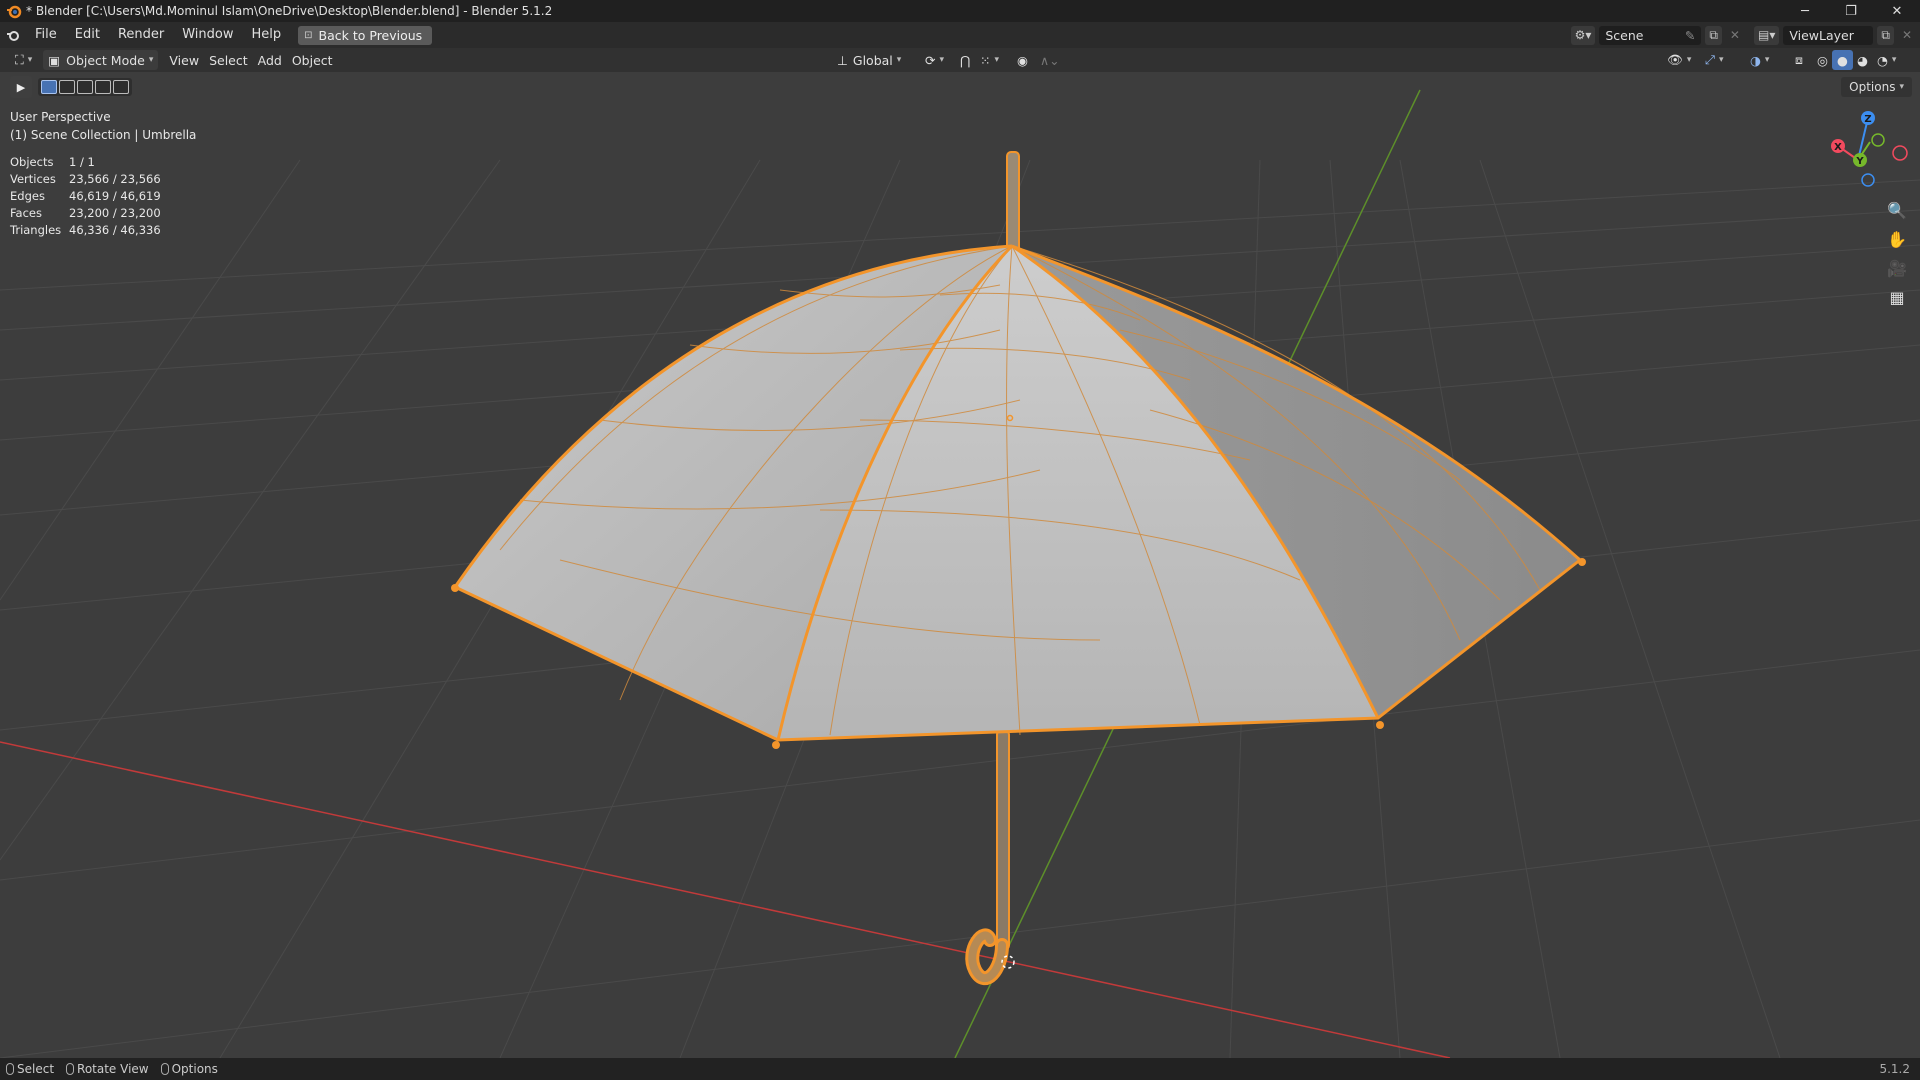  Describe the element at coordinates (33, 178) in the screenshot. I see `stats-label: Vertices` at that location.